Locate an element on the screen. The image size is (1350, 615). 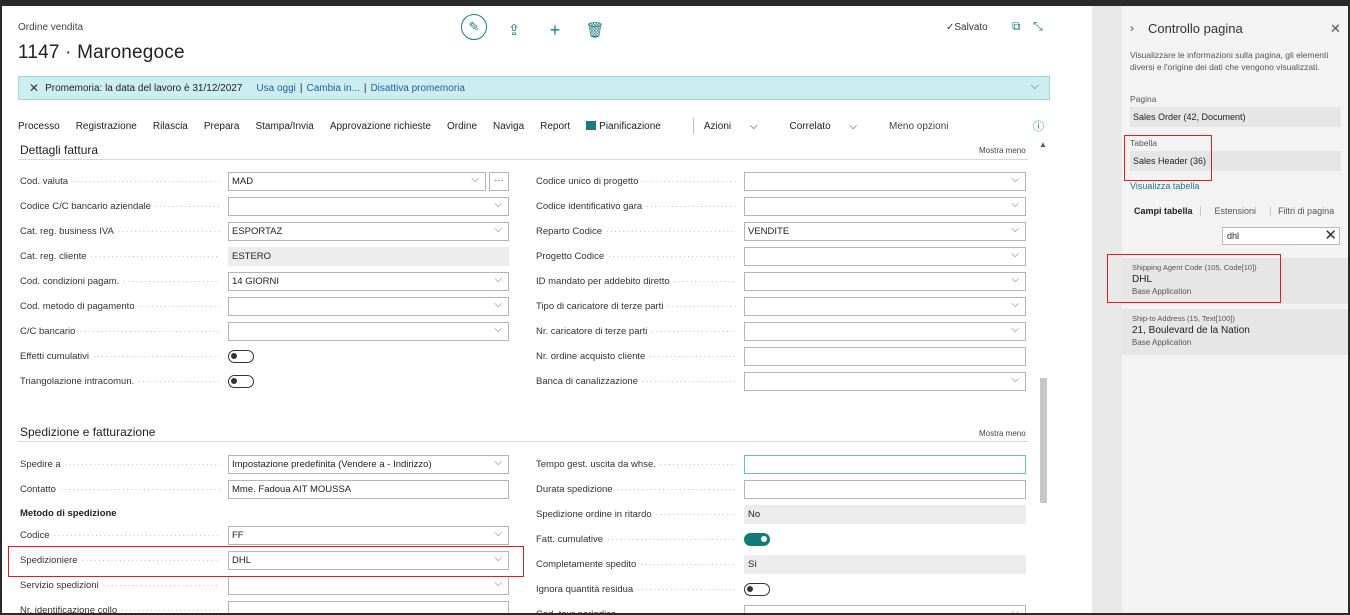
open-new-window-button: ⧉ is located at coordinates (1016, 26).